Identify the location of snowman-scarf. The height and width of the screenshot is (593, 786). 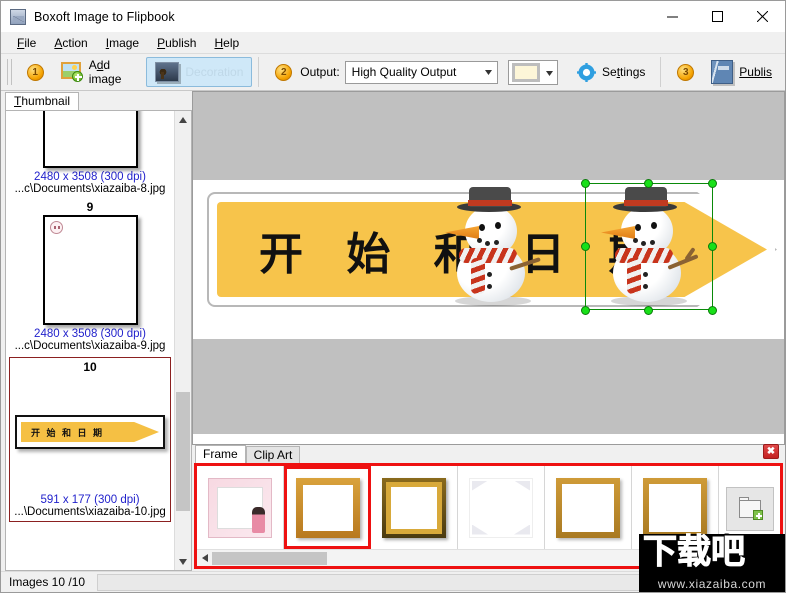
(488, 255).